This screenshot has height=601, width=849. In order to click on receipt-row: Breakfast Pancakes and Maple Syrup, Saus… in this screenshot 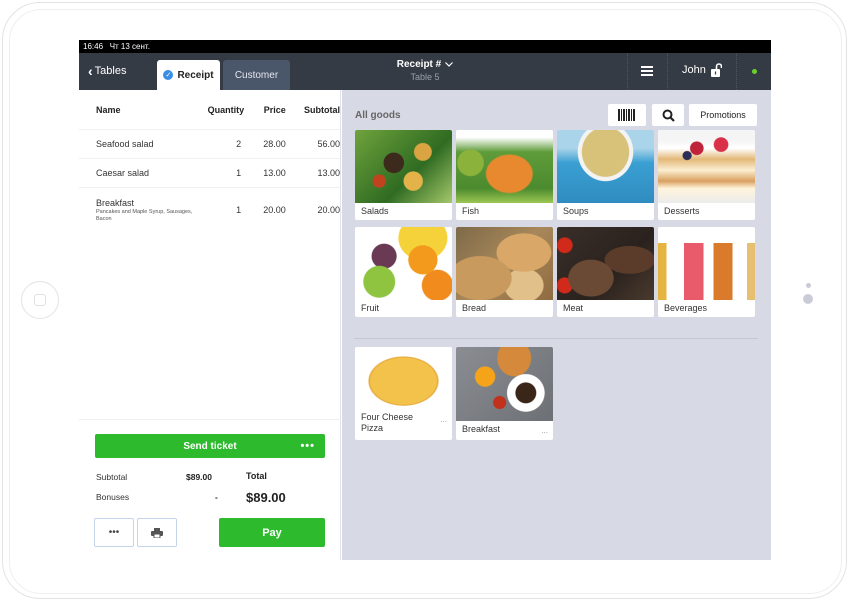, I will do `click(209, 210)`.